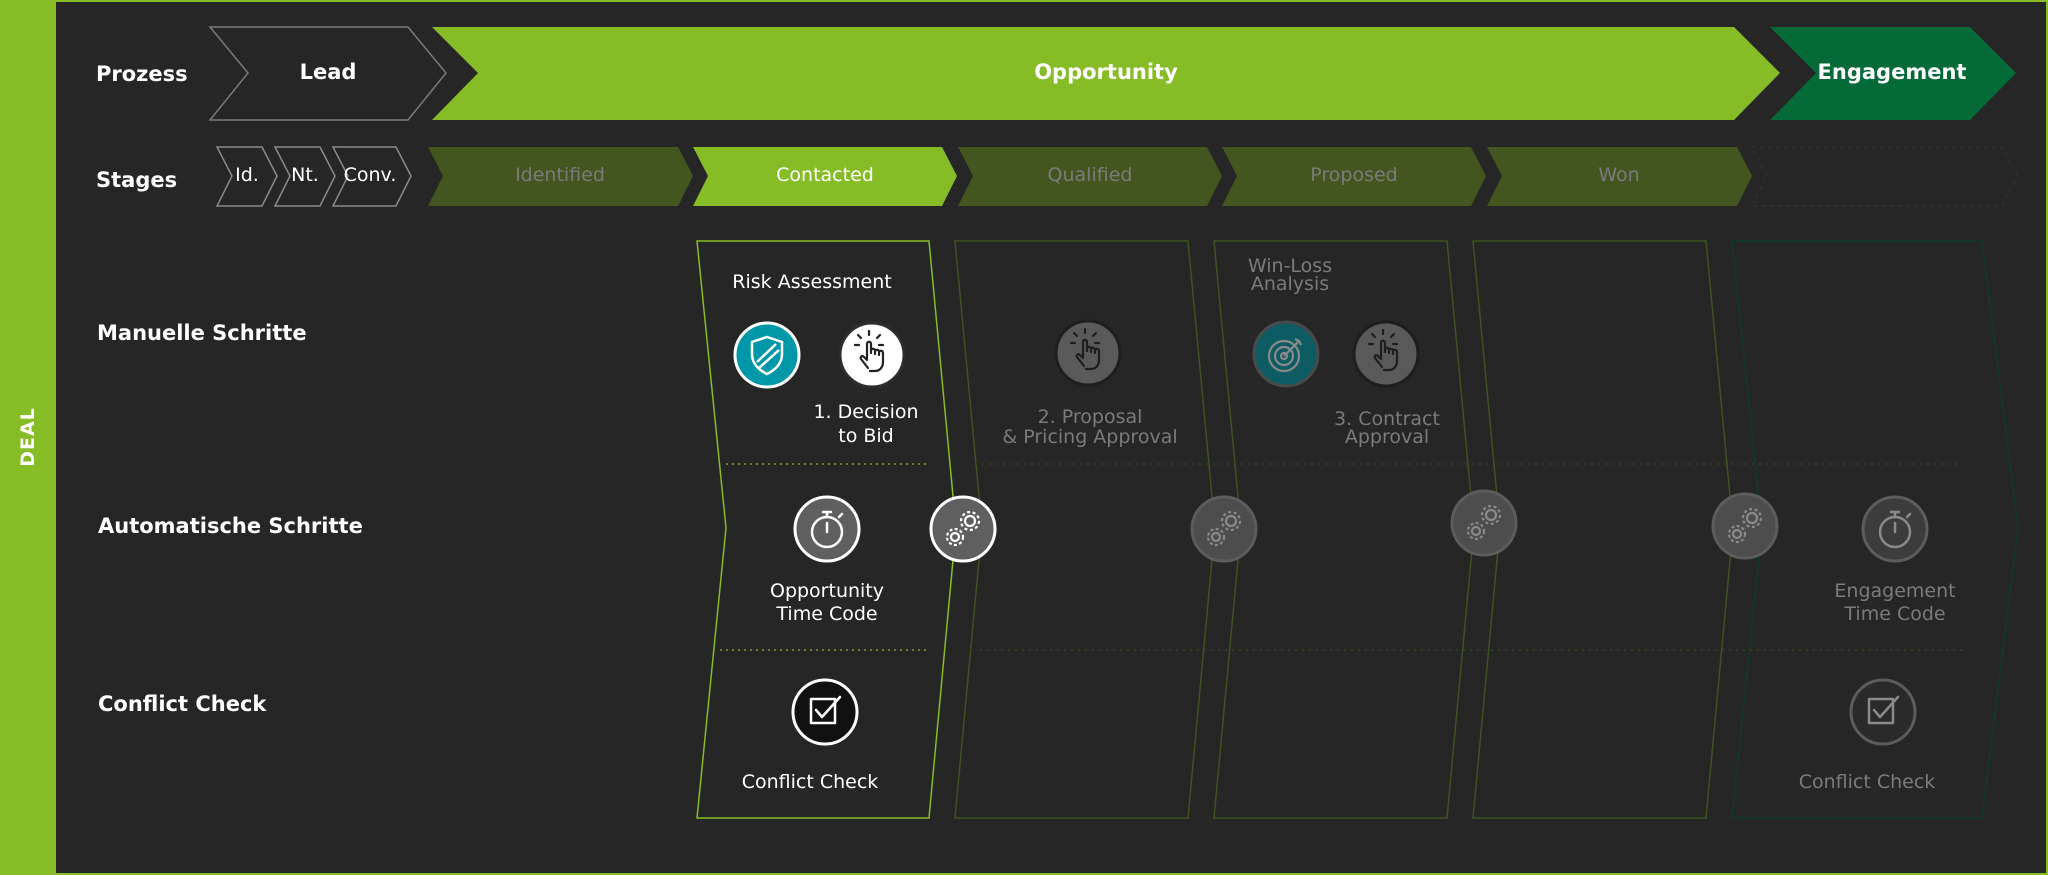 The image size is (2048, 875). What do you see at coordinates (866, 412) in the screenshot?
I see `decision-to-bid-line1: 1. Decision` at bounding box center [866, 412].